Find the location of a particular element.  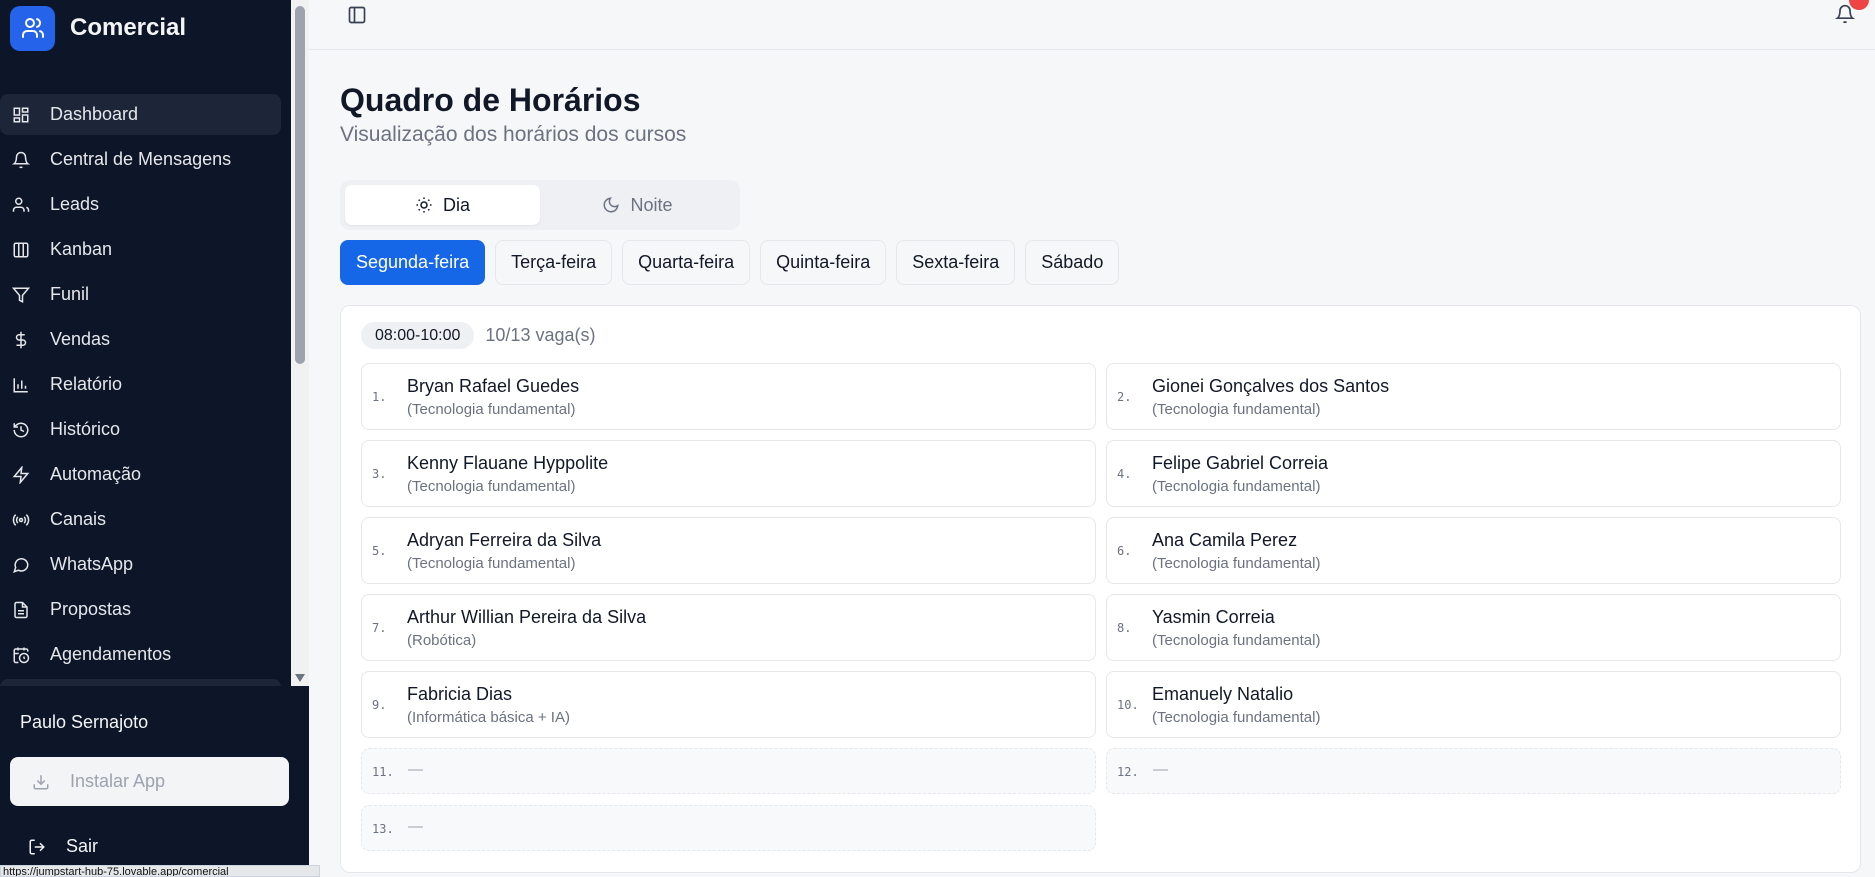

empty-seat: 11. — is located at coordinates (728, 771).